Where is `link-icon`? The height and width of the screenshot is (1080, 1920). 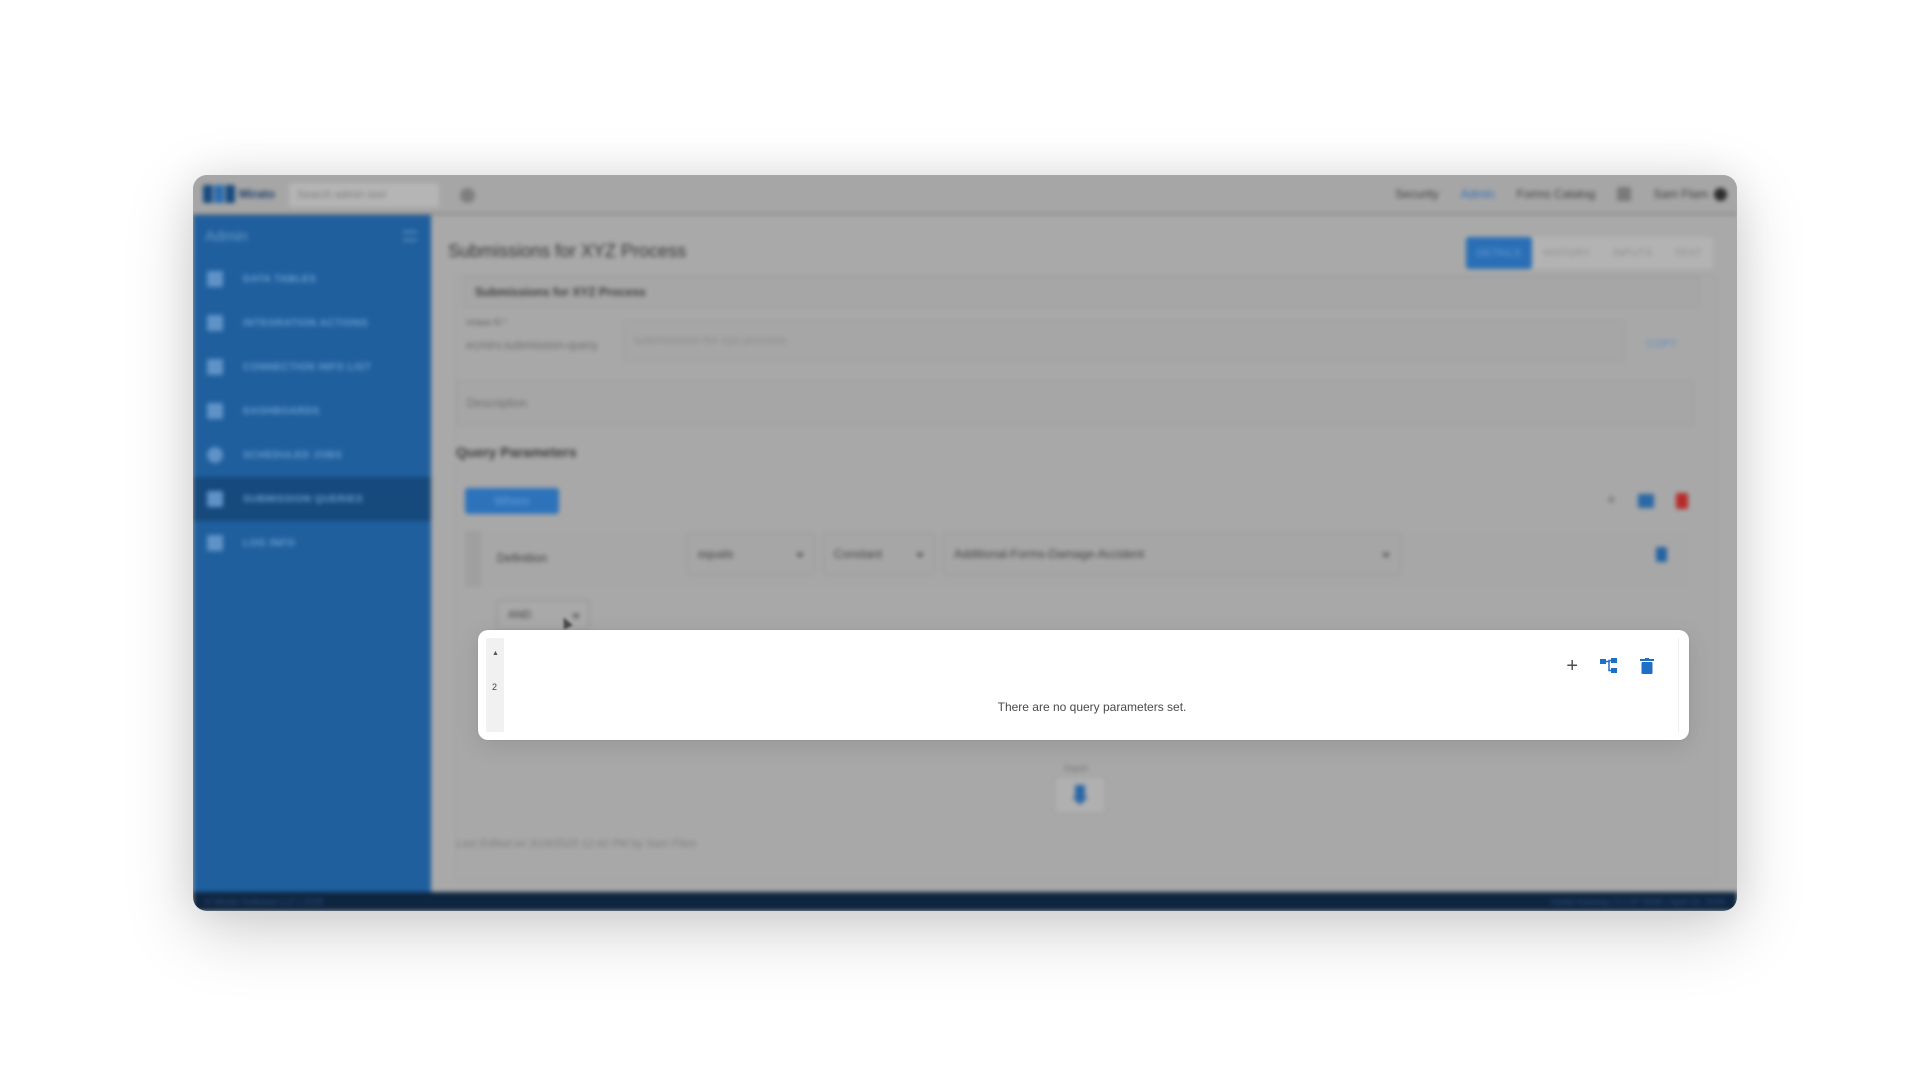
link-icon is located at coordinates (215, 543).